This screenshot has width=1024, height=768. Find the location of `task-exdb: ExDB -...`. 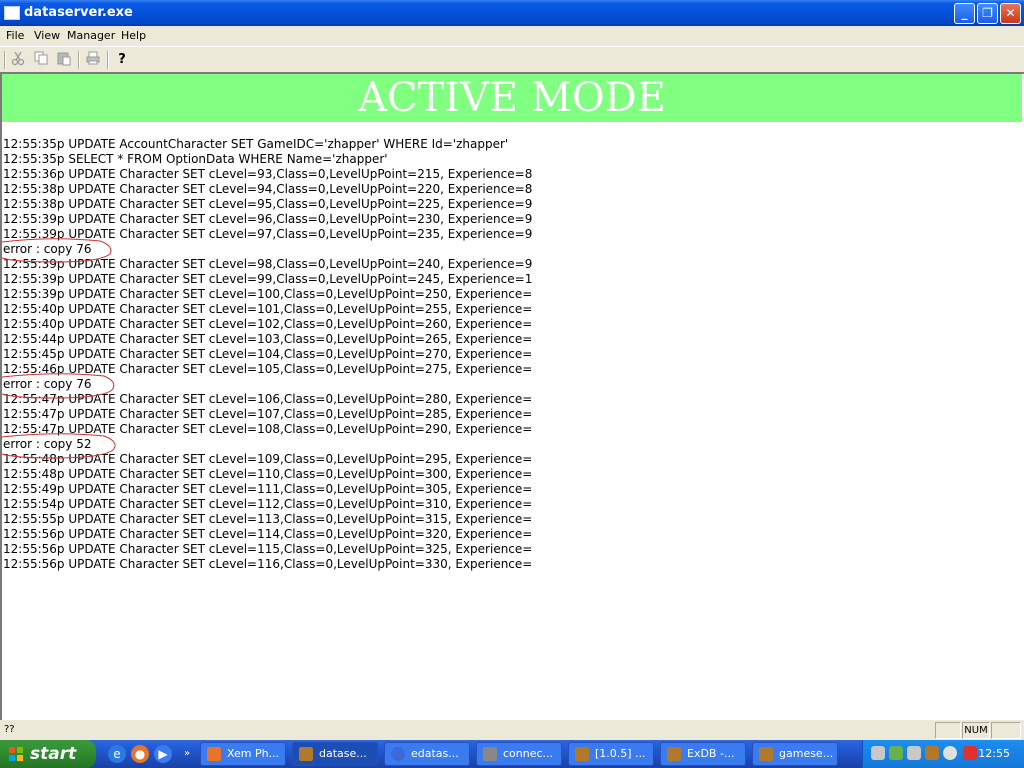

task-exdb: ExDB -... is located at coordinates (703, 754).